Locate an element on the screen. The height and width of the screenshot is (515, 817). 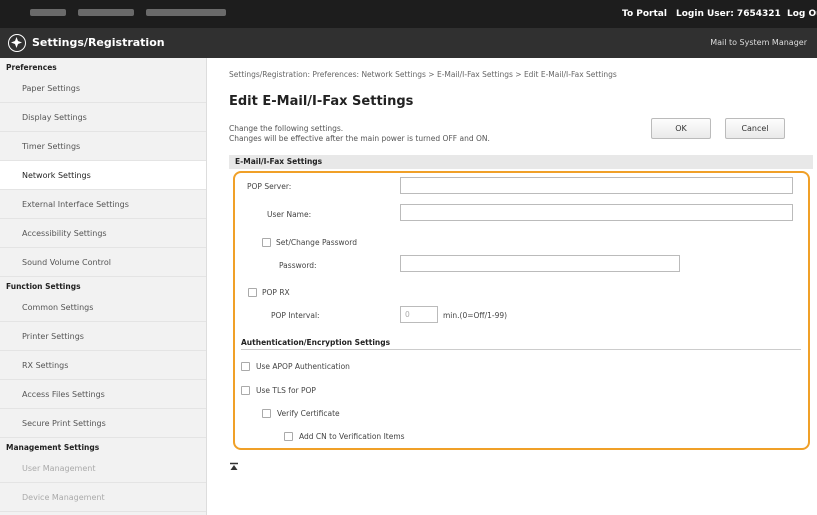
pop-interval-input: 0 is located at coordinates (419, 314).